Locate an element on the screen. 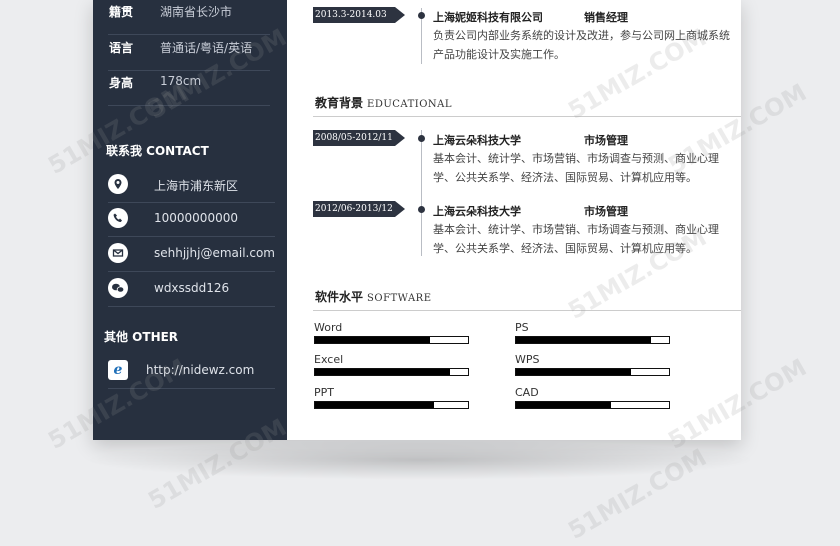 This screenshot has width=840, height=546. contact-row-address: 上海市浦东新区 is located at coordinates (191, 185).